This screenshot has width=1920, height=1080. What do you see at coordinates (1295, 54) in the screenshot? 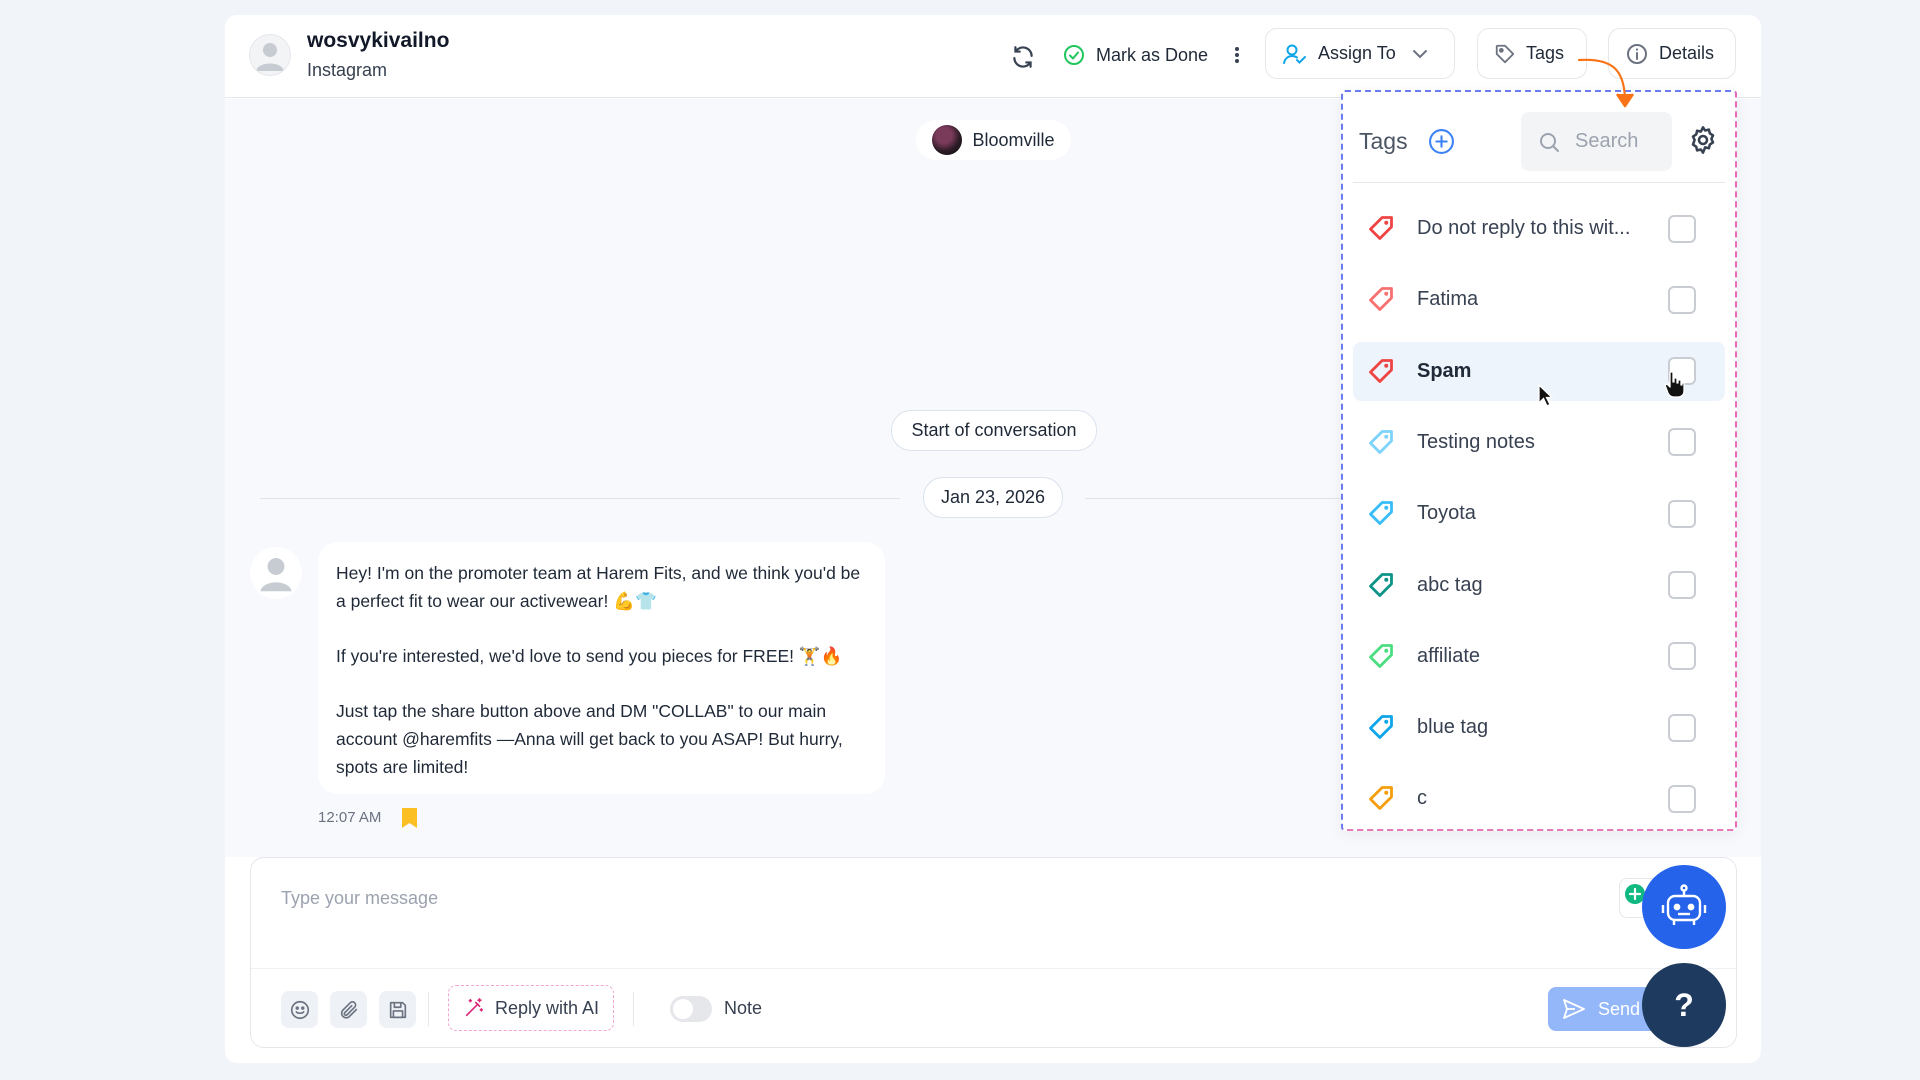
I see `assign-user-icon` at bounding box center [1295, 54].